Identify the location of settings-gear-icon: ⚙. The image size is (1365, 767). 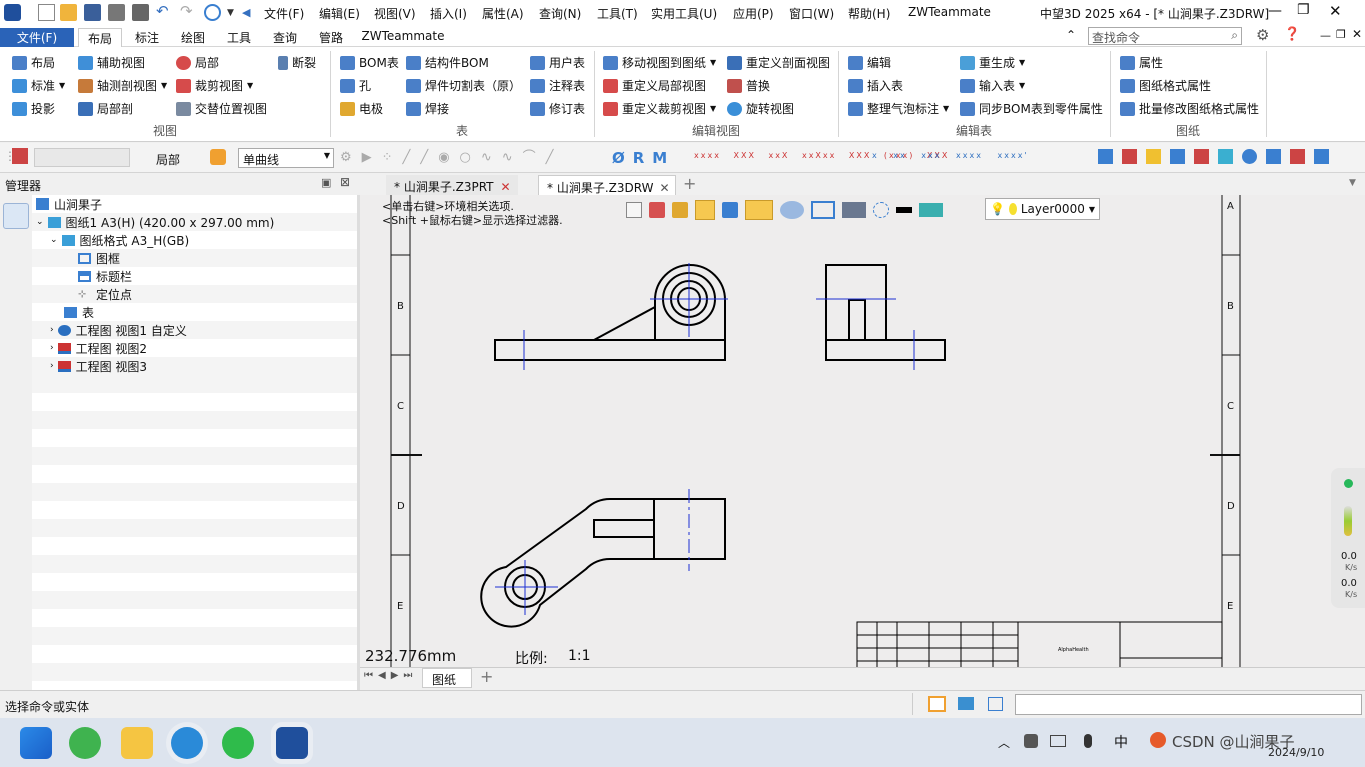
(1262, 35).